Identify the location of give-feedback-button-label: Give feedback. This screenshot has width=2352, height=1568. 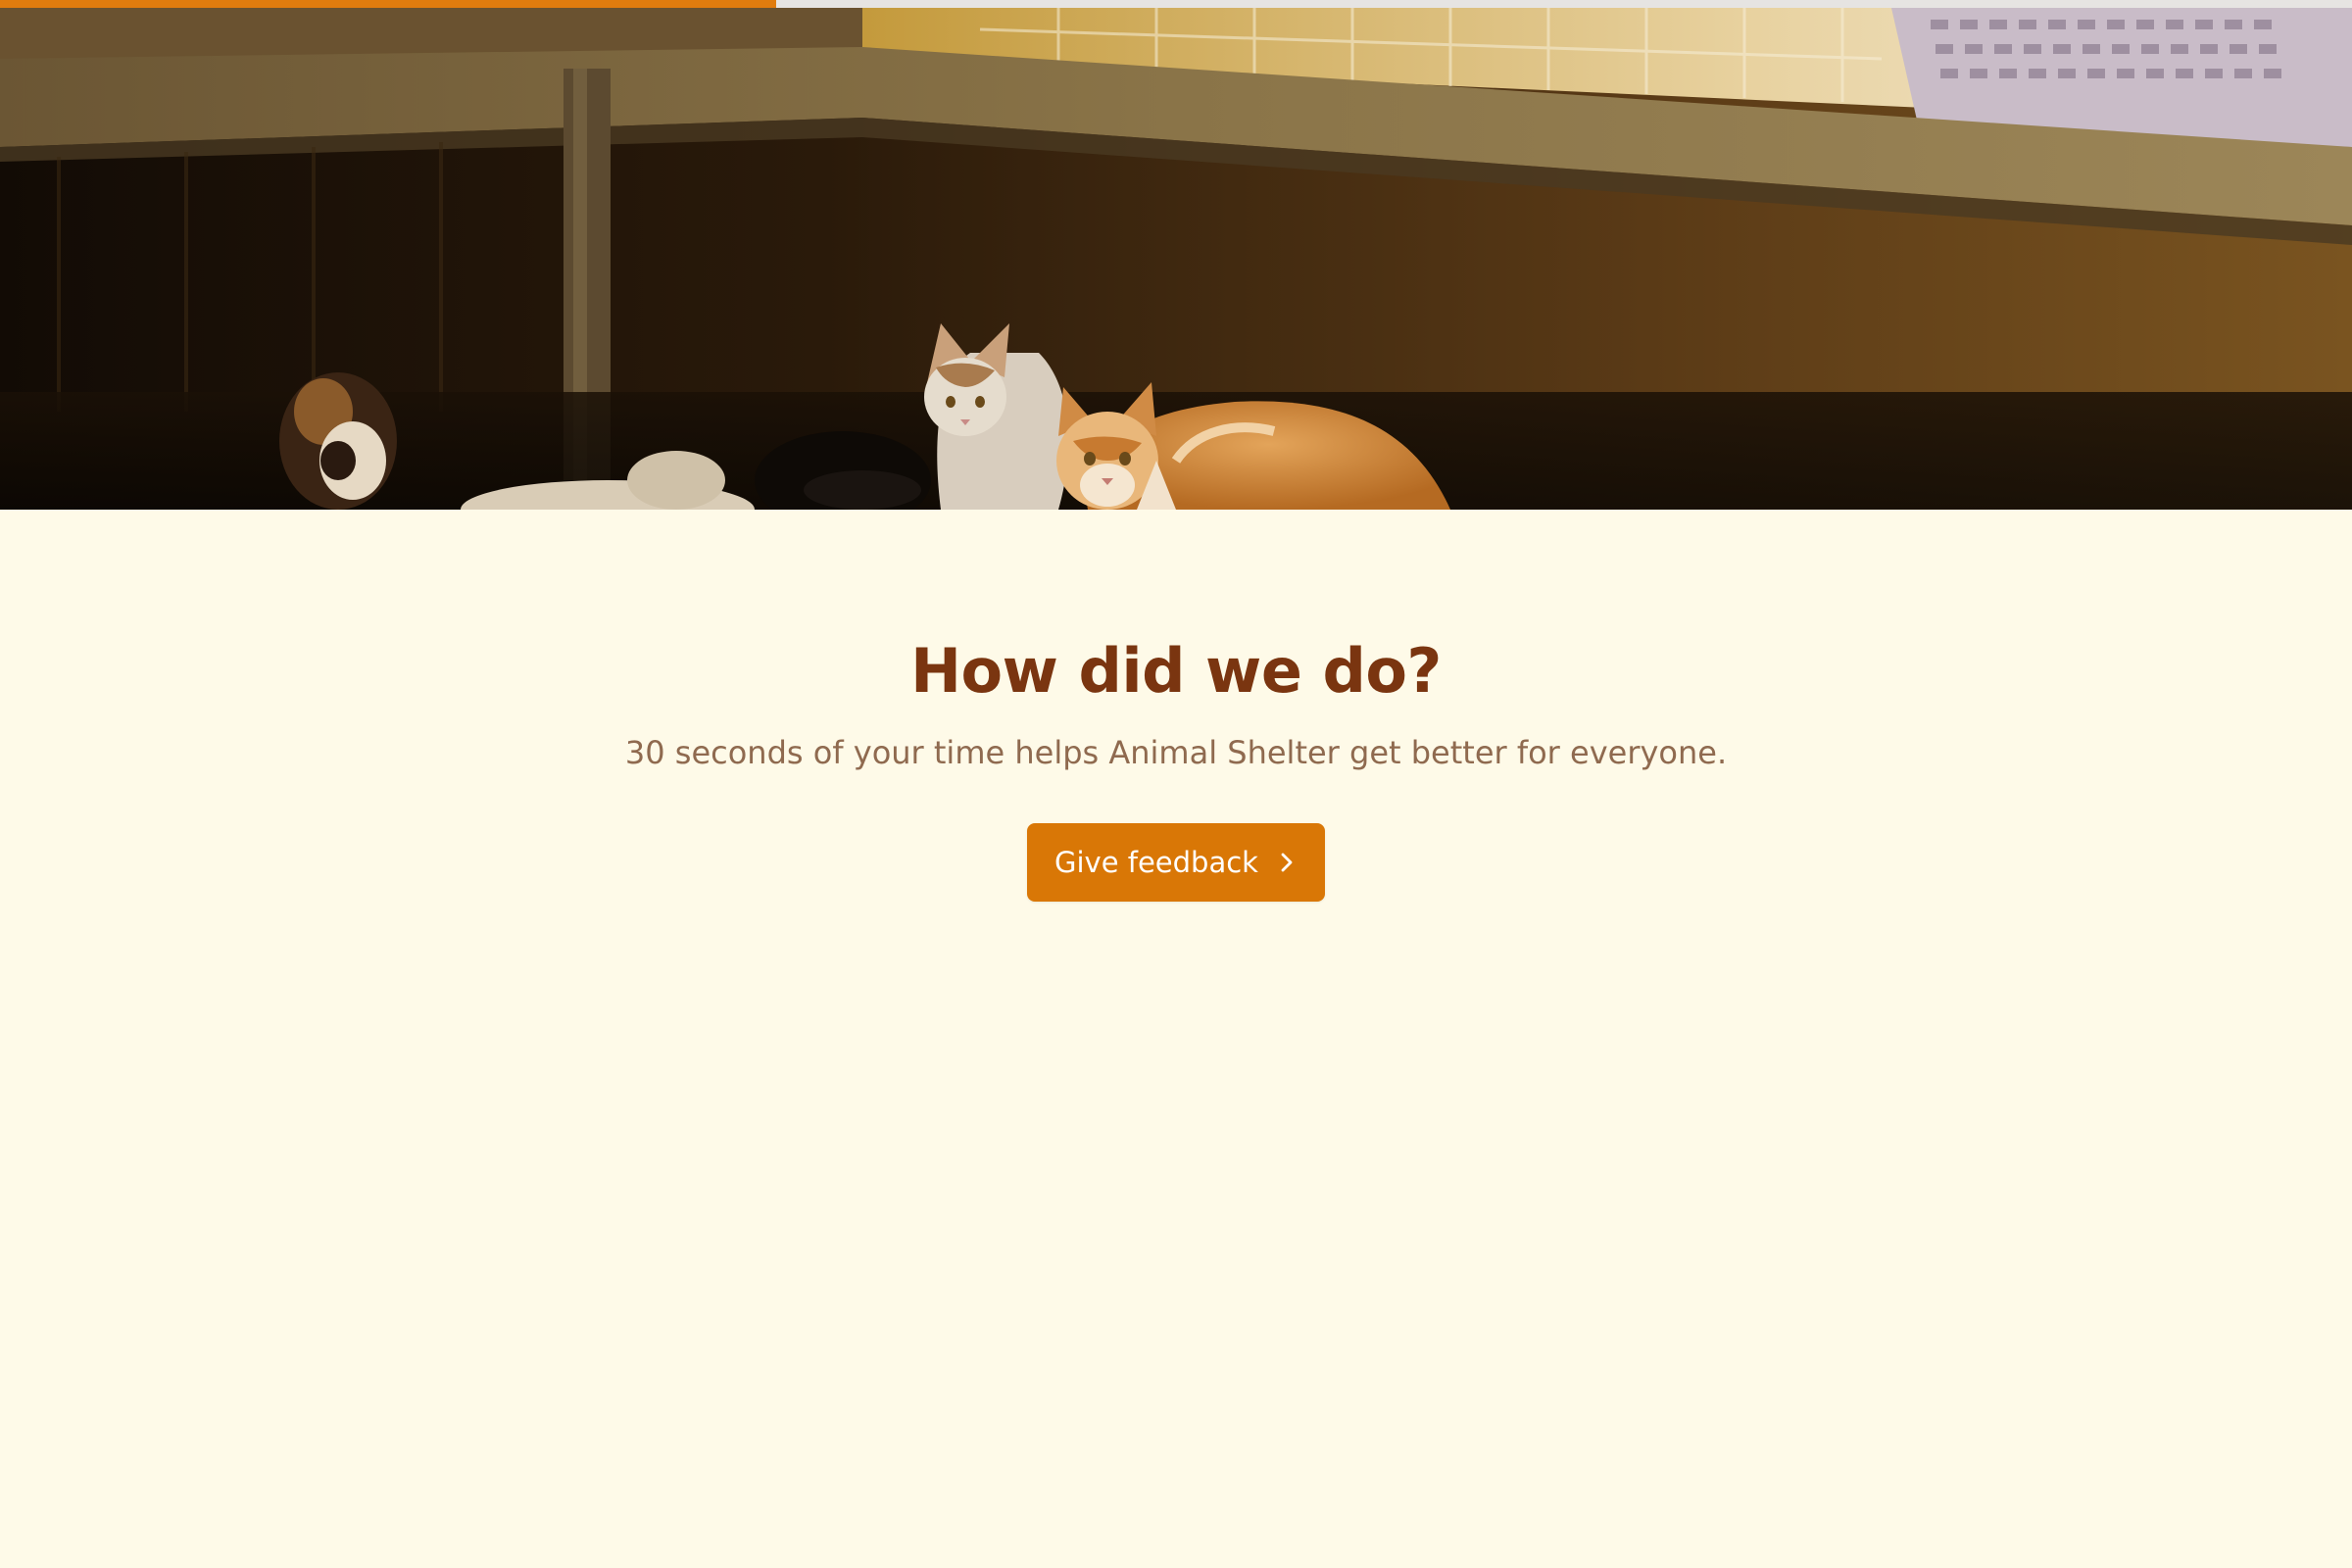
(1156, 862).